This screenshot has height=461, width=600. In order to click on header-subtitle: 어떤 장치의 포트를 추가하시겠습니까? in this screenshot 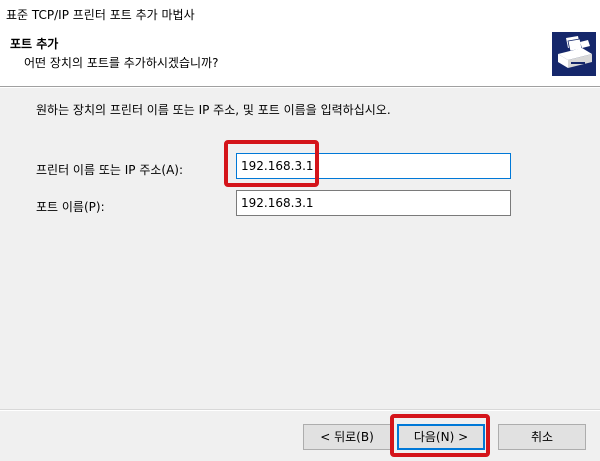, I will do `click(121, 63)`.